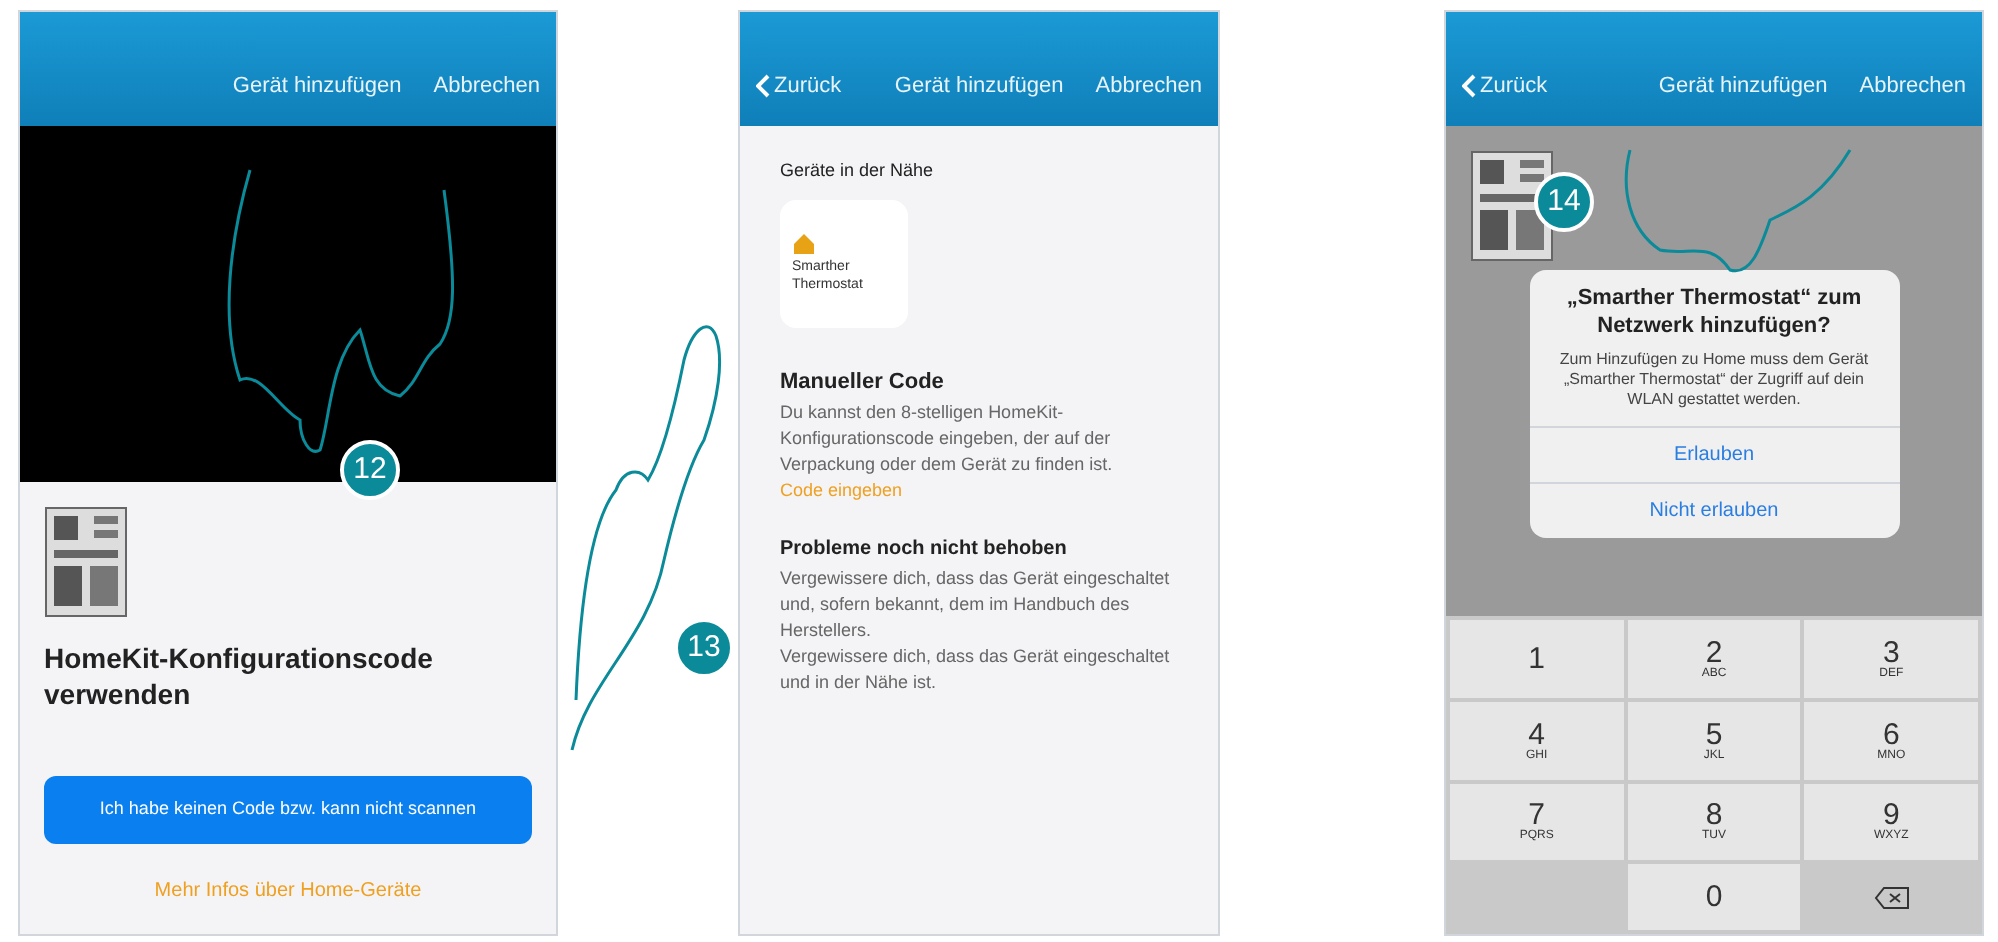  I want to click on no-code-button: Ich habe keinen Code bzw. kann nicht scannen, so click(288, 809).